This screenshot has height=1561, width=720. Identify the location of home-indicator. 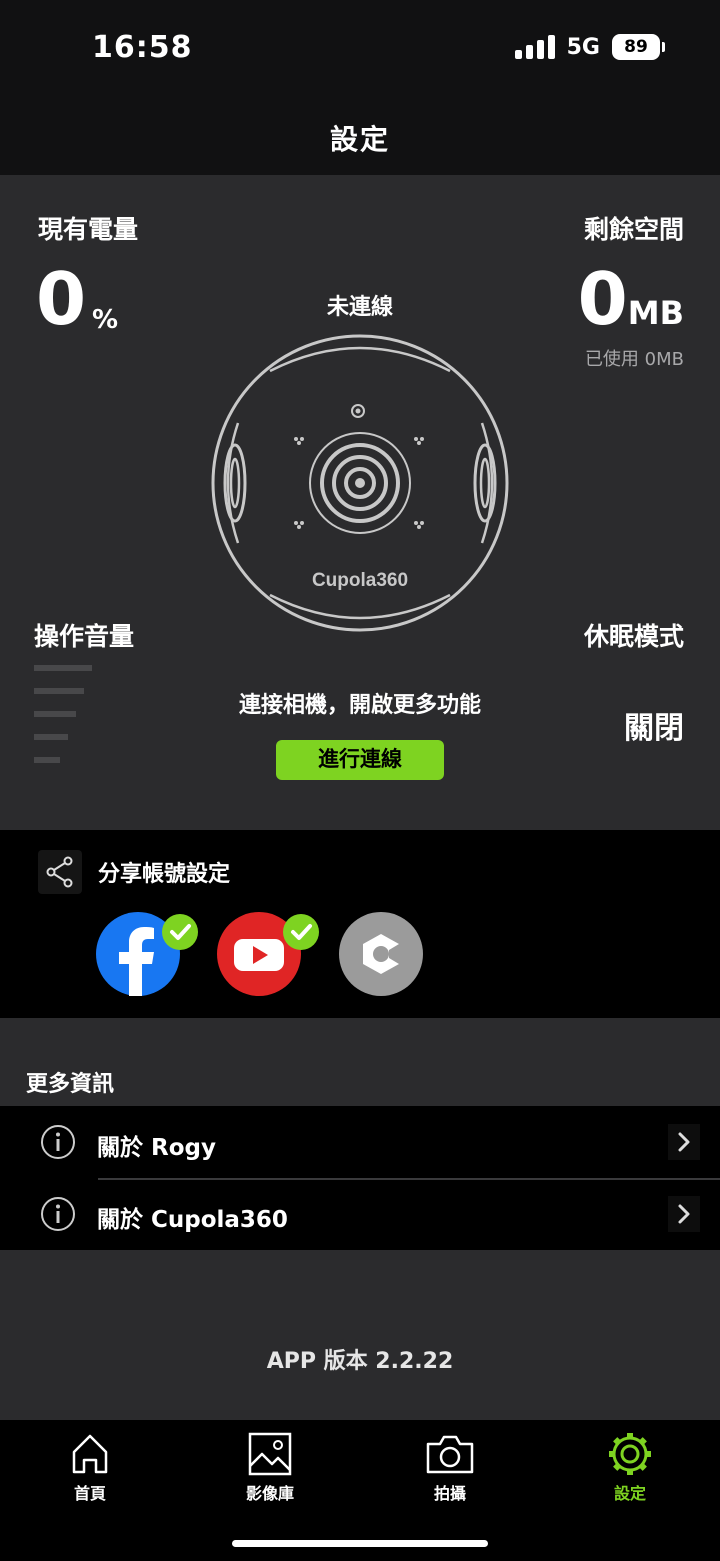
(360, 1543).